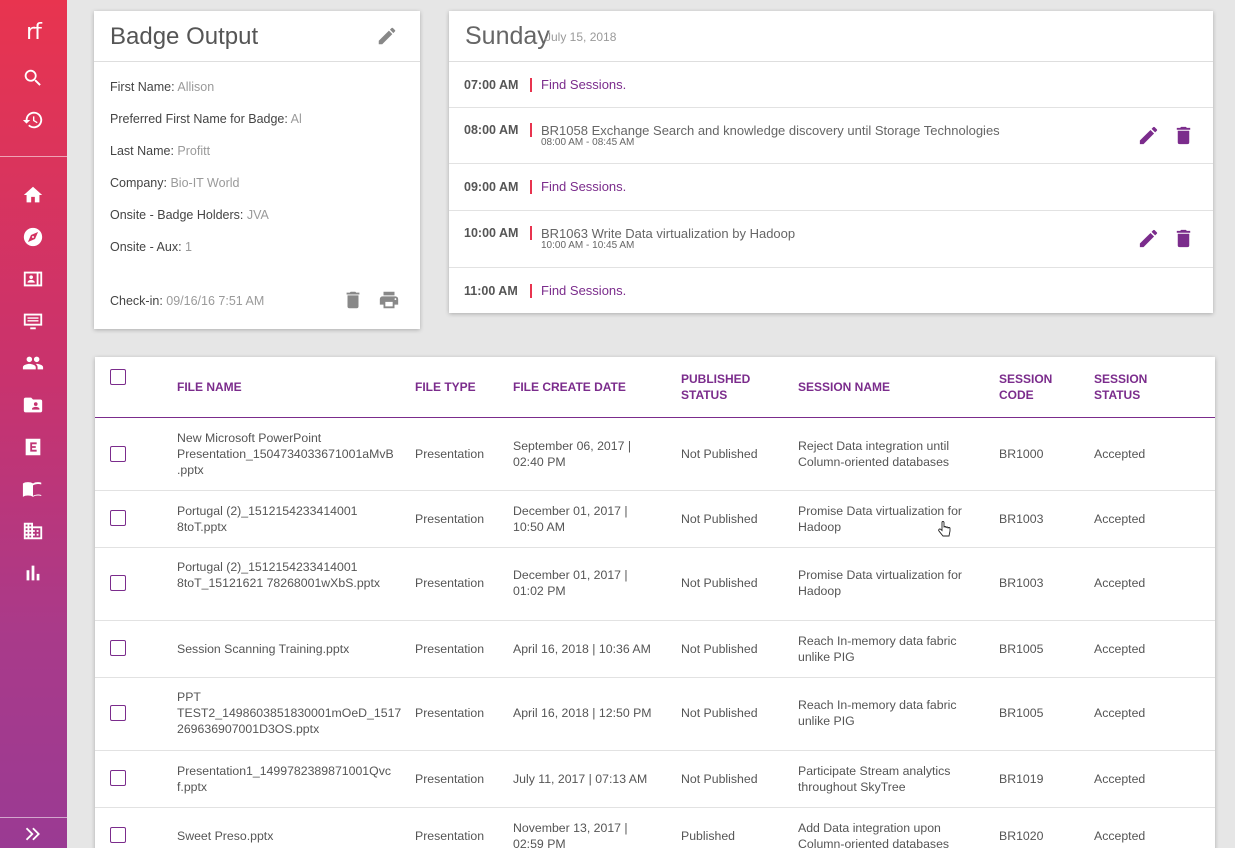 This screenshot has width=1235, height=848. I want to click on cell-session-code: BR1020, so click(1021, 836).